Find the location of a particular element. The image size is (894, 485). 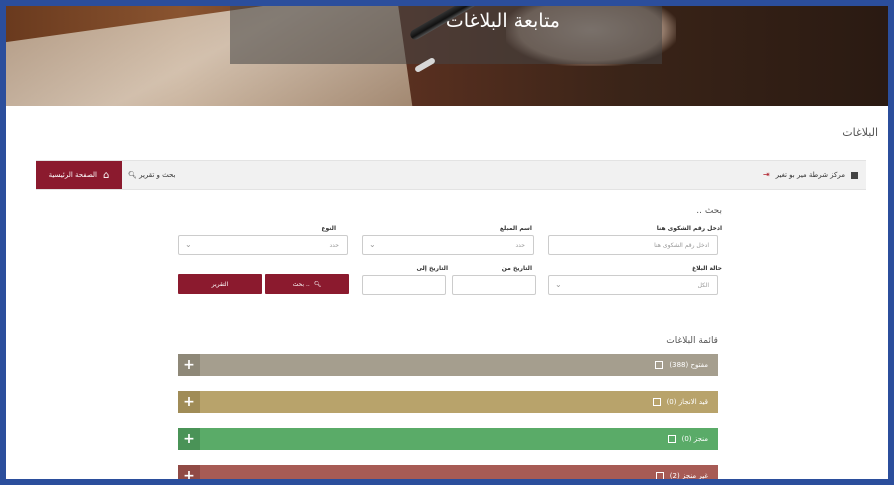

home-button: الصفحة الرئيسية ⌂ is located at coordinates (79, 175).